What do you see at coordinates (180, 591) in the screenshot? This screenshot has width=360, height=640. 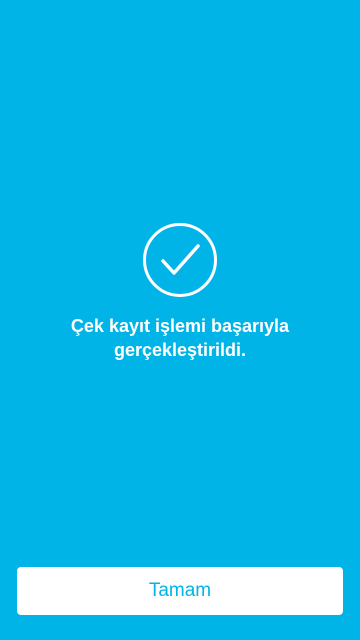 I see `ok-button: Tamam` at bounding box center [180, 591].